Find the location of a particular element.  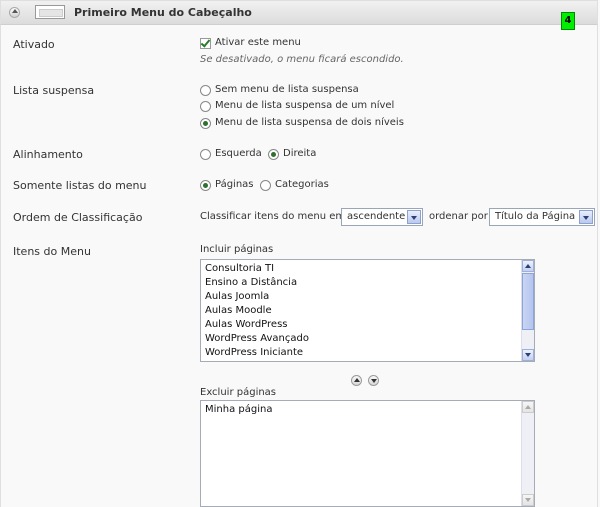

exclude-pages-label: Excluir páginas is located at coordinates (238, 392).